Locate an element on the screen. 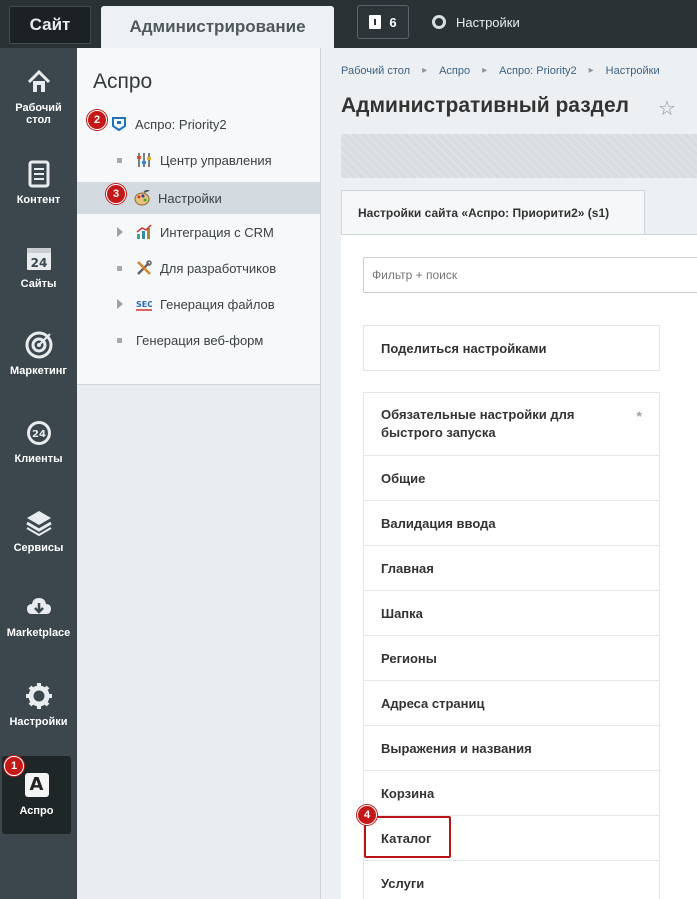 The image size is (697, 899). tab-administration: Администрирование is located at coordinates (217, 27).